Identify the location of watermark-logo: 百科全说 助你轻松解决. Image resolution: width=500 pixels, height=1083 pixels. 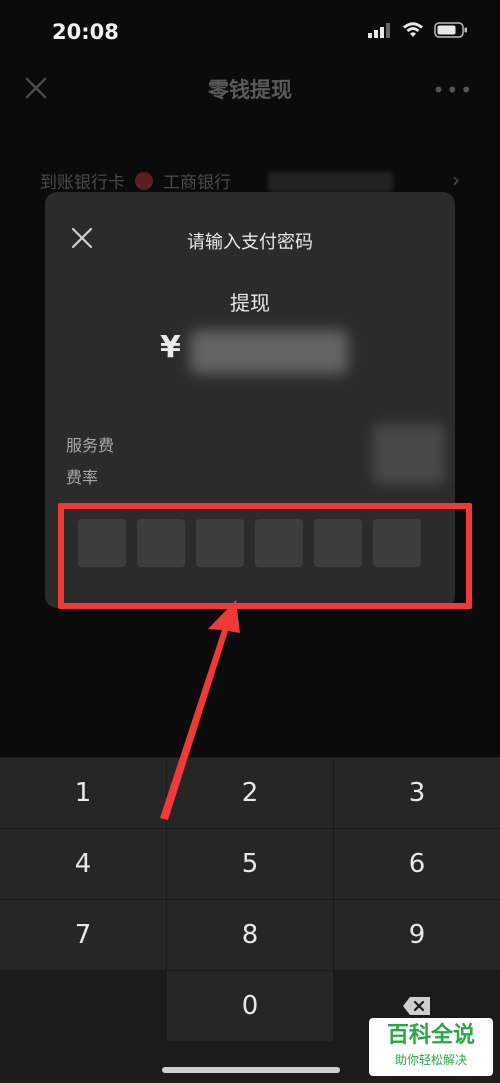
(431, 1047).